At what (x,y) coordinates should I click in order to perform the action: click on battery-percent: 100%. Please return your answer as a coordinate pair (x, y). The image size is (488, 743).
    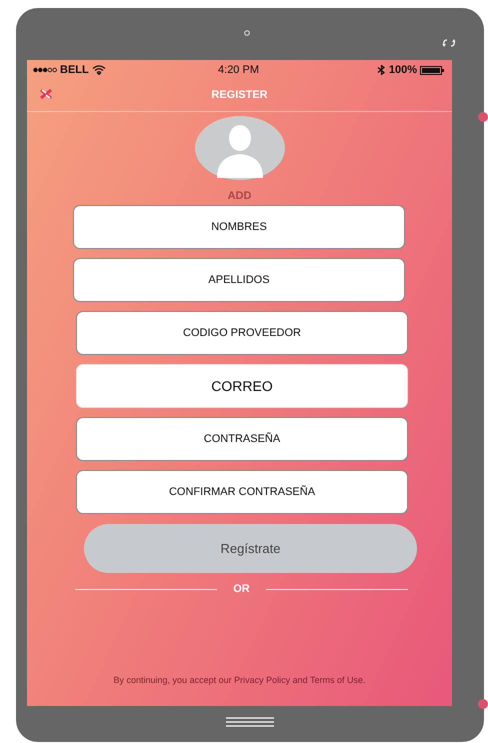
    Looking at the image, I should click on (402, 70).